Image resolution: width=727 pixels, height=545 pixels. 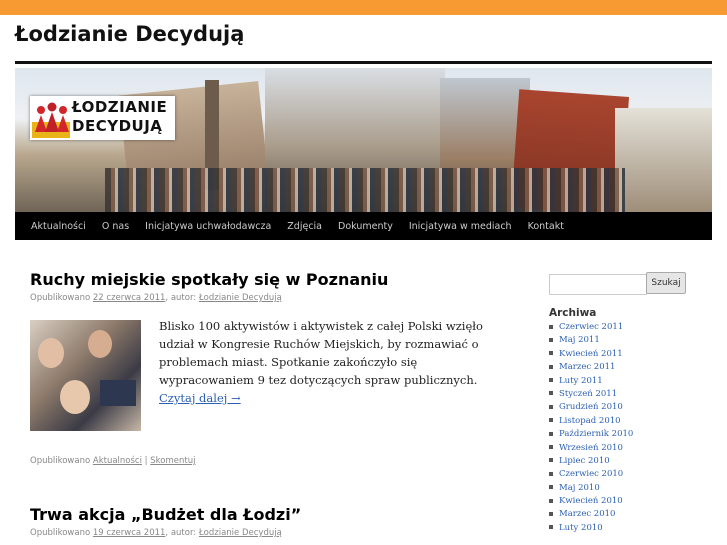 What do you see at coordinates (573, 313) in the screenshot?
I see `archive-heading: Archiwa` at bounding box center [573, 313].